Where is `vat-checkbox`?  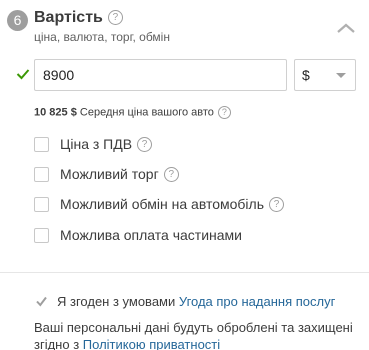 vat-checkbox is located at coordinates (41, 144).